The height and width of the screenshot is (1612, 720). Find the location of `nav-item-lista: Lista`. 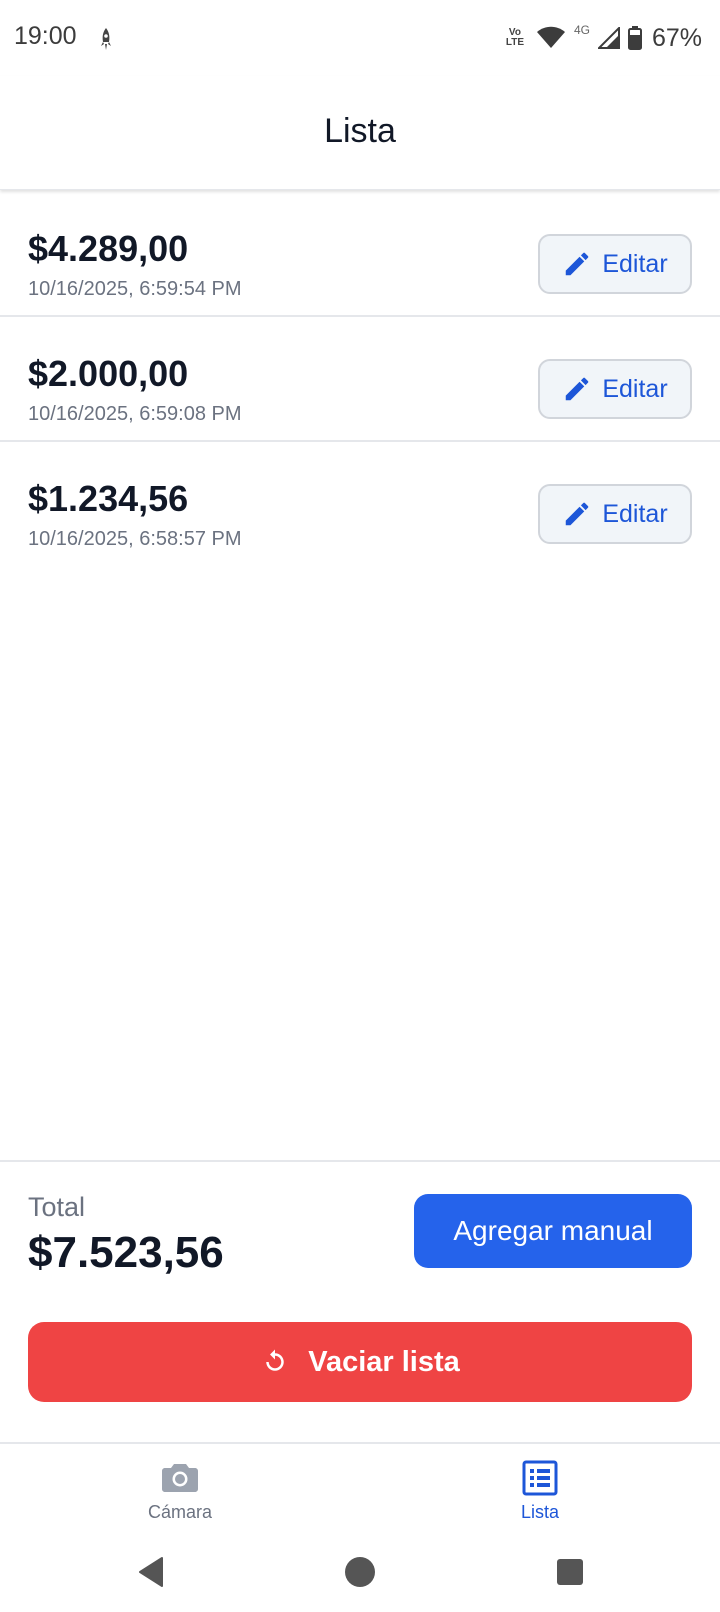

nav-item-lista: Lista is located at coordinates (540, 1490).